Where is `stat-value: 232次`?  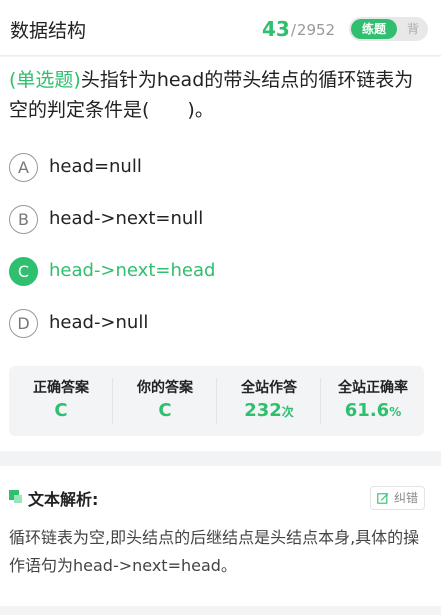
stat-value: 232次 is located at coordinates (269, 410).